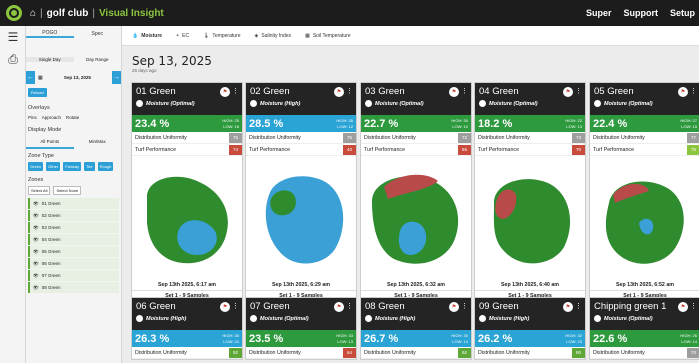 The height and width of the screenshot is (363, 699). I want to click on pins-toggle: Pins, so click(32, 117).